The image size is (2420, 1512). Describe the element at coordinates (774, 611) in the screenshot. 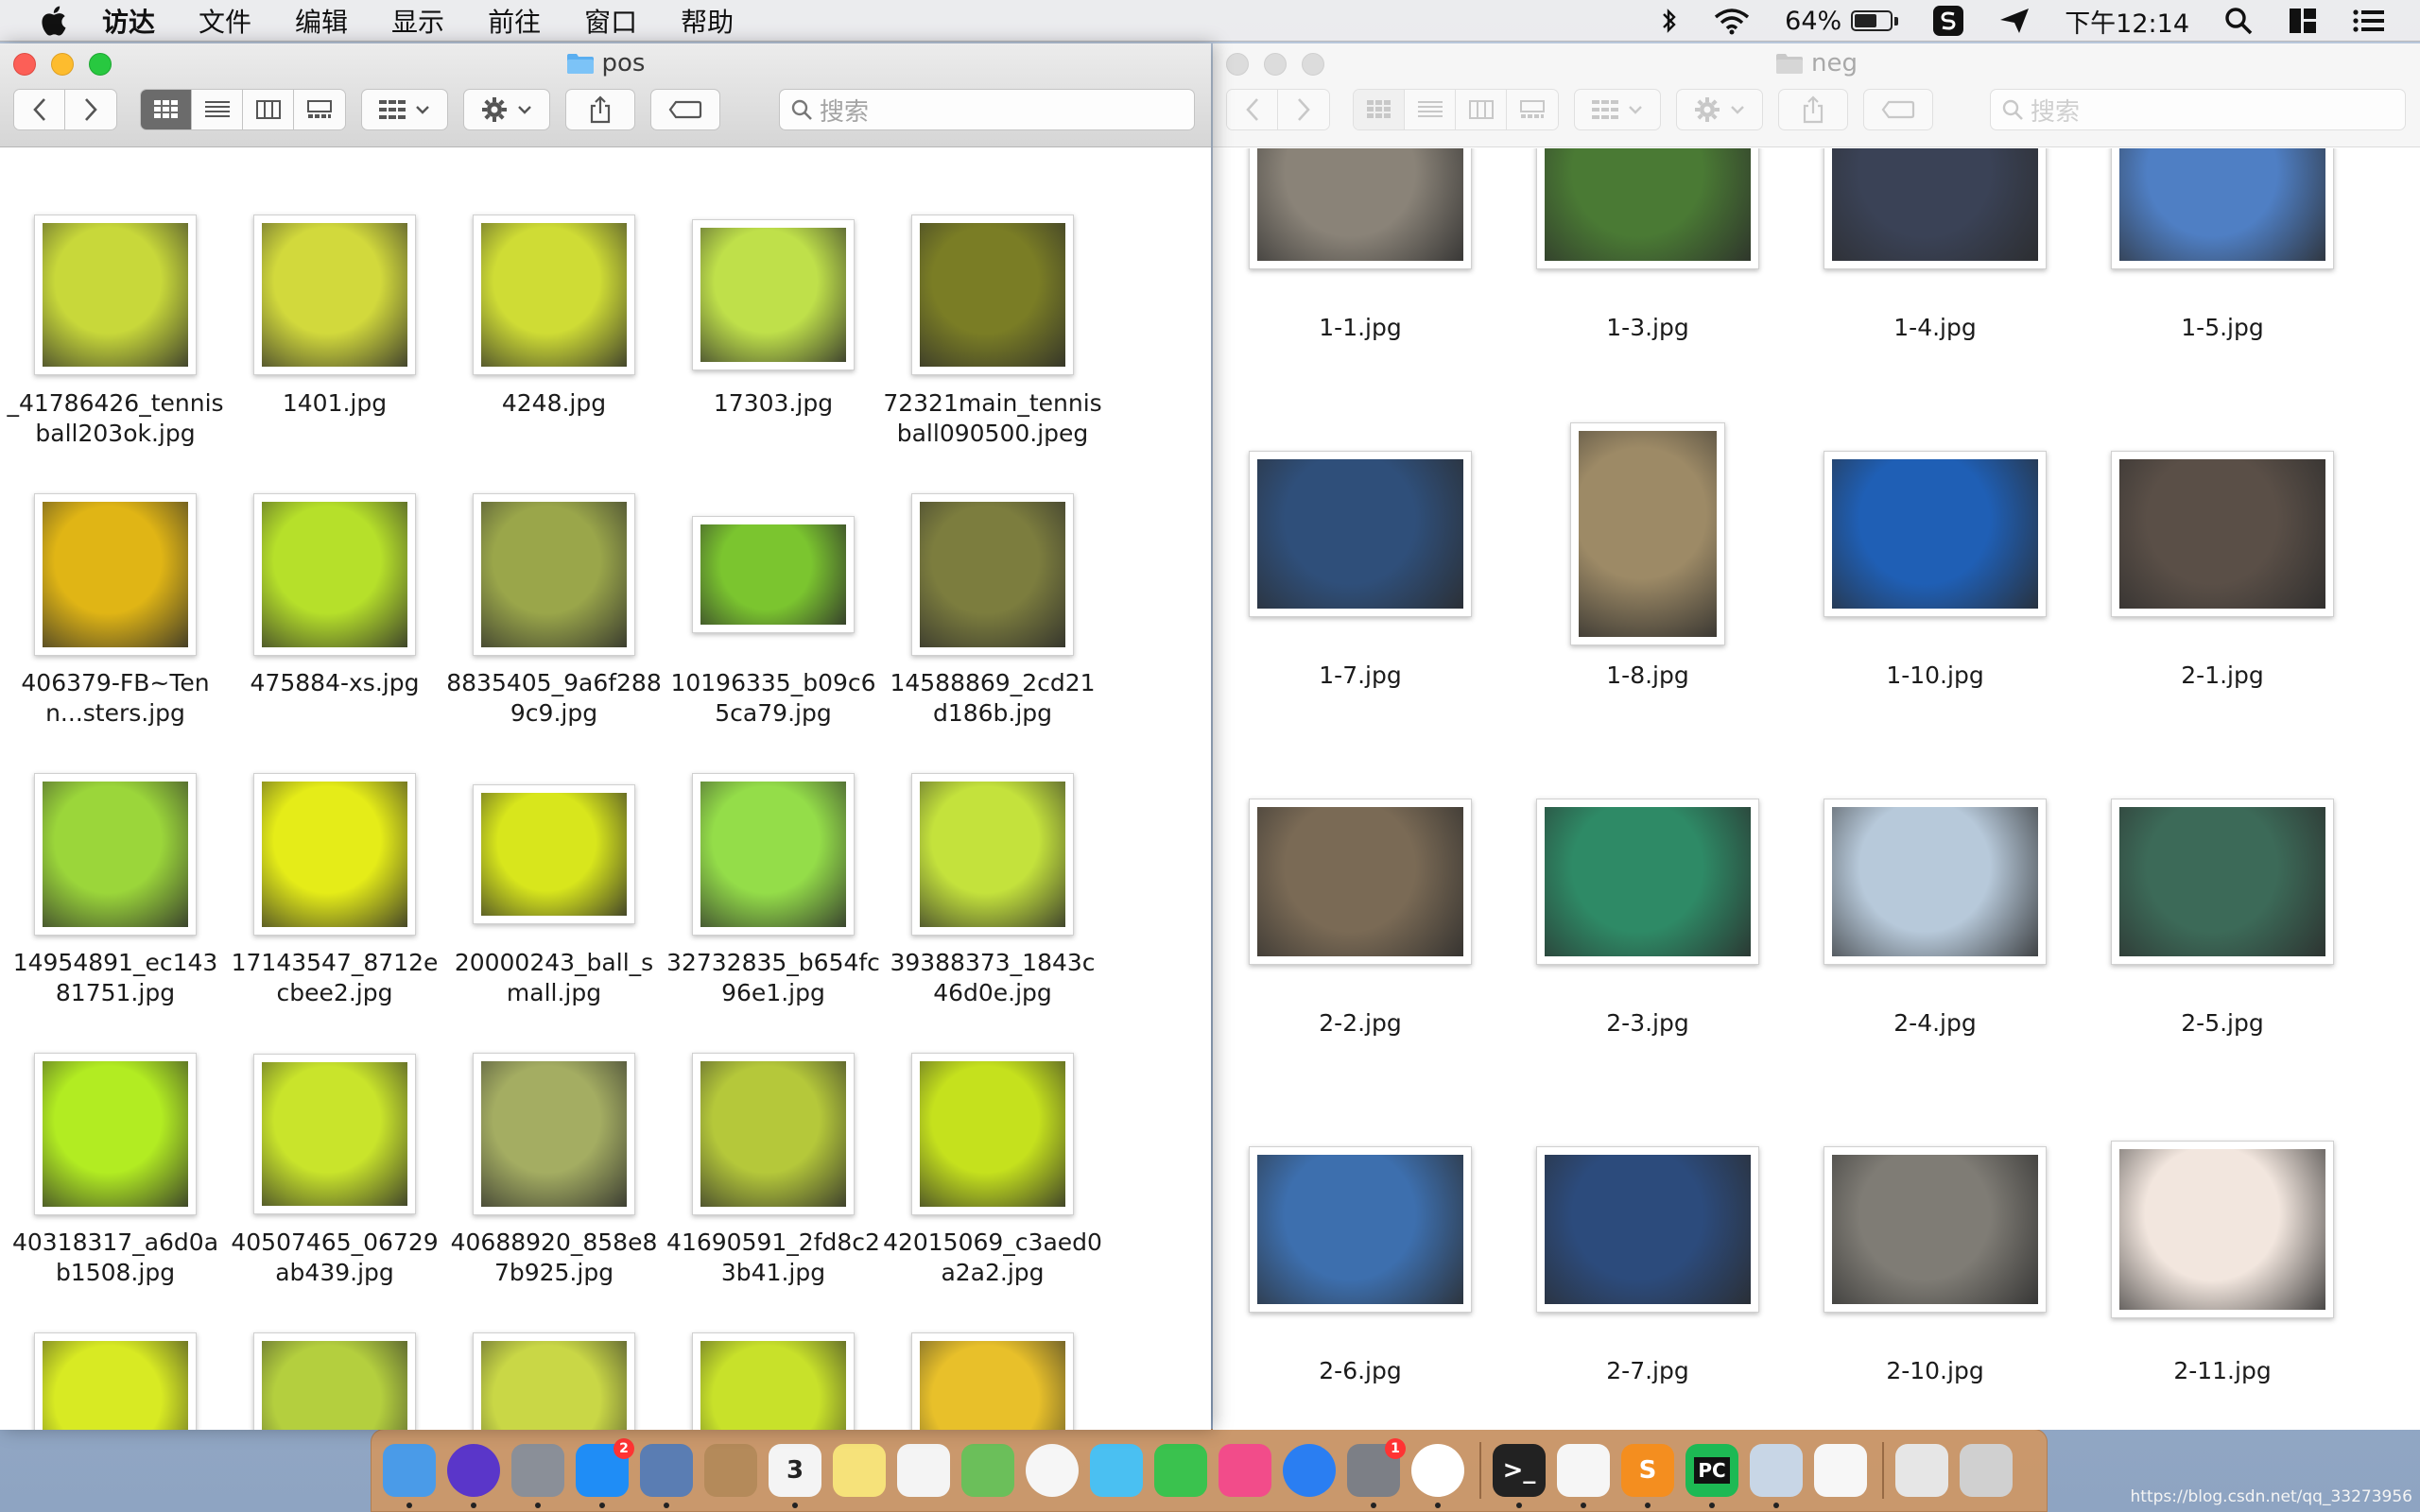

I see `file-item: 10196335_b09c65ca79.jpg` at that location.